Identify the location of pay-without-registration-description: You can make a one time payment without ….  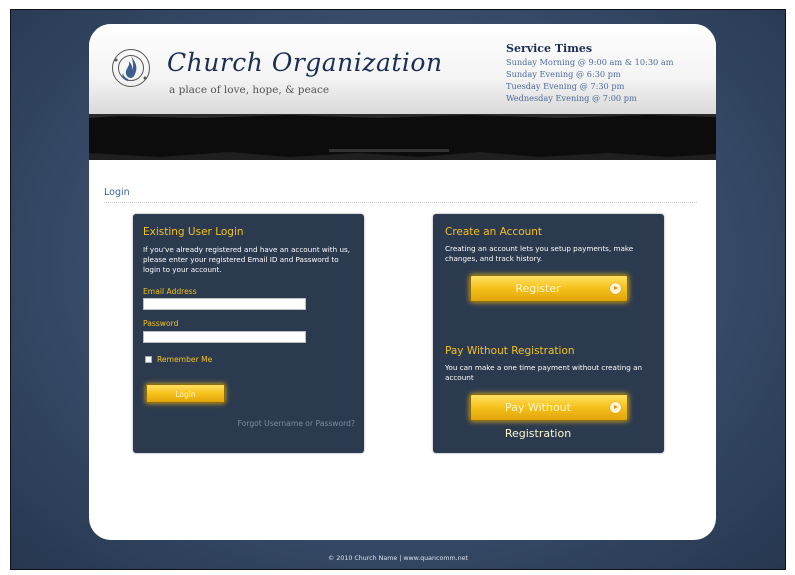
(544, 372).